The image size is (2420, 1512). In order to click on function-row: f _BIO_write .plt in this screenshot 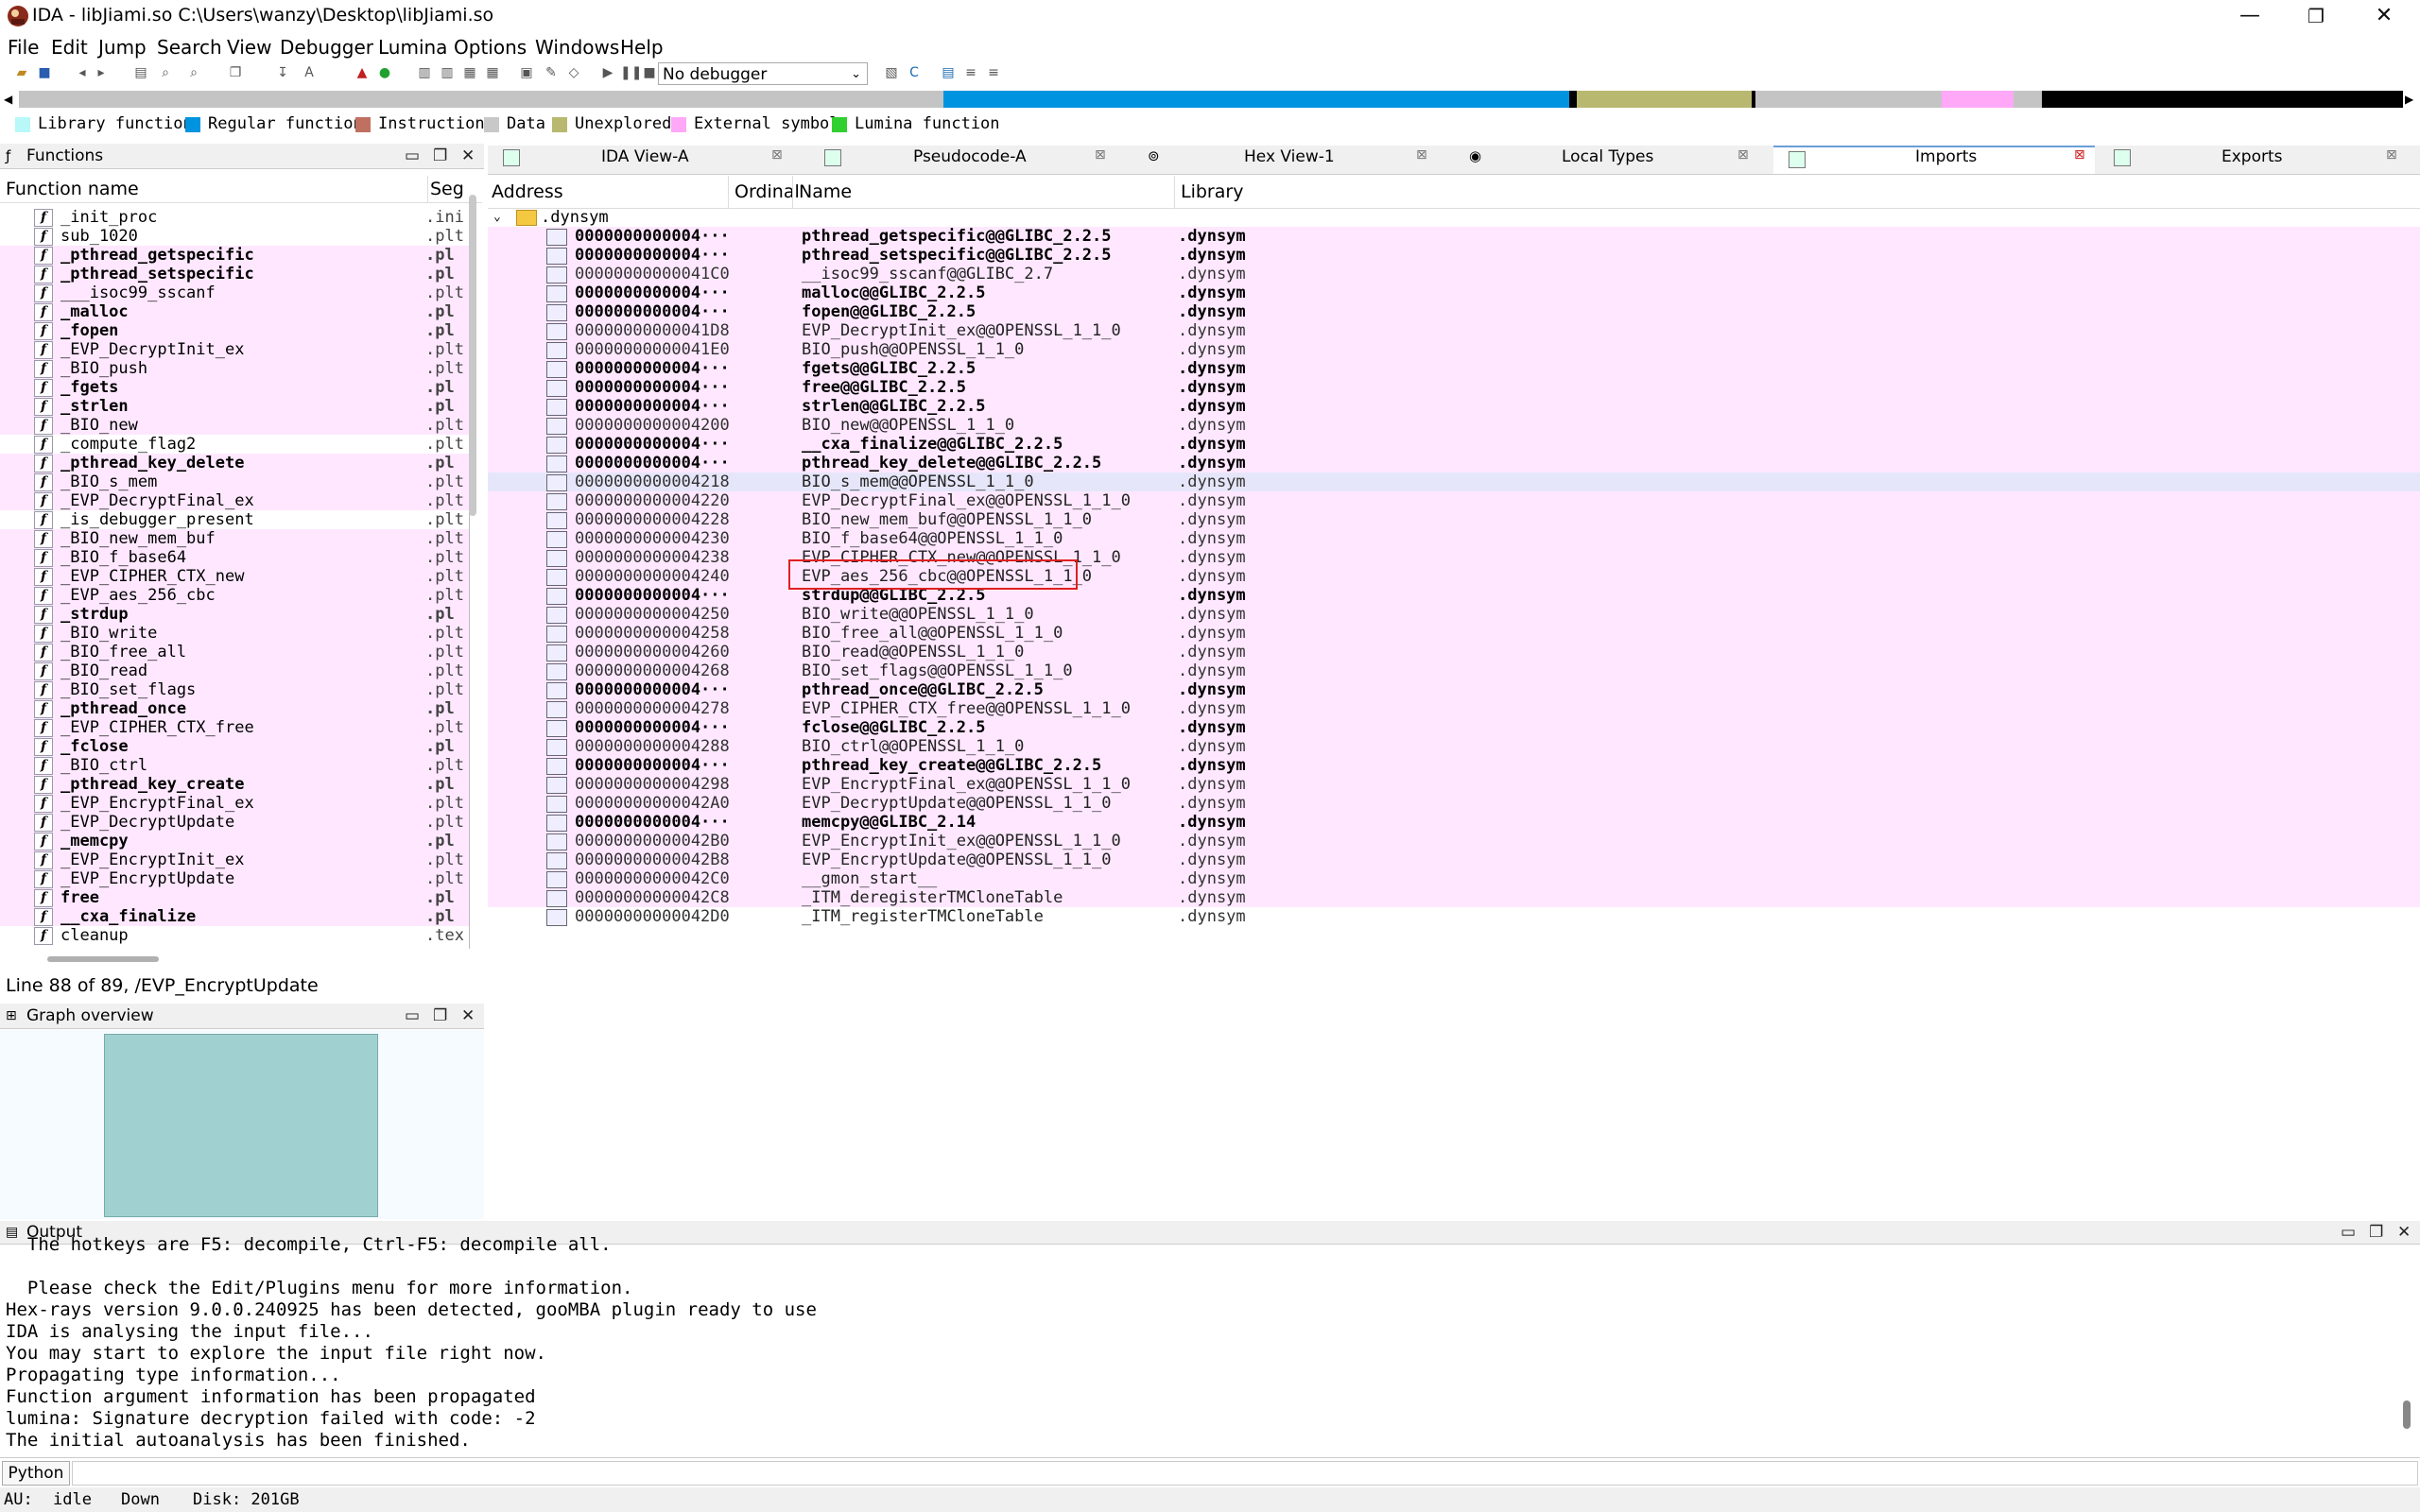, I will do `click(234, 633)`.